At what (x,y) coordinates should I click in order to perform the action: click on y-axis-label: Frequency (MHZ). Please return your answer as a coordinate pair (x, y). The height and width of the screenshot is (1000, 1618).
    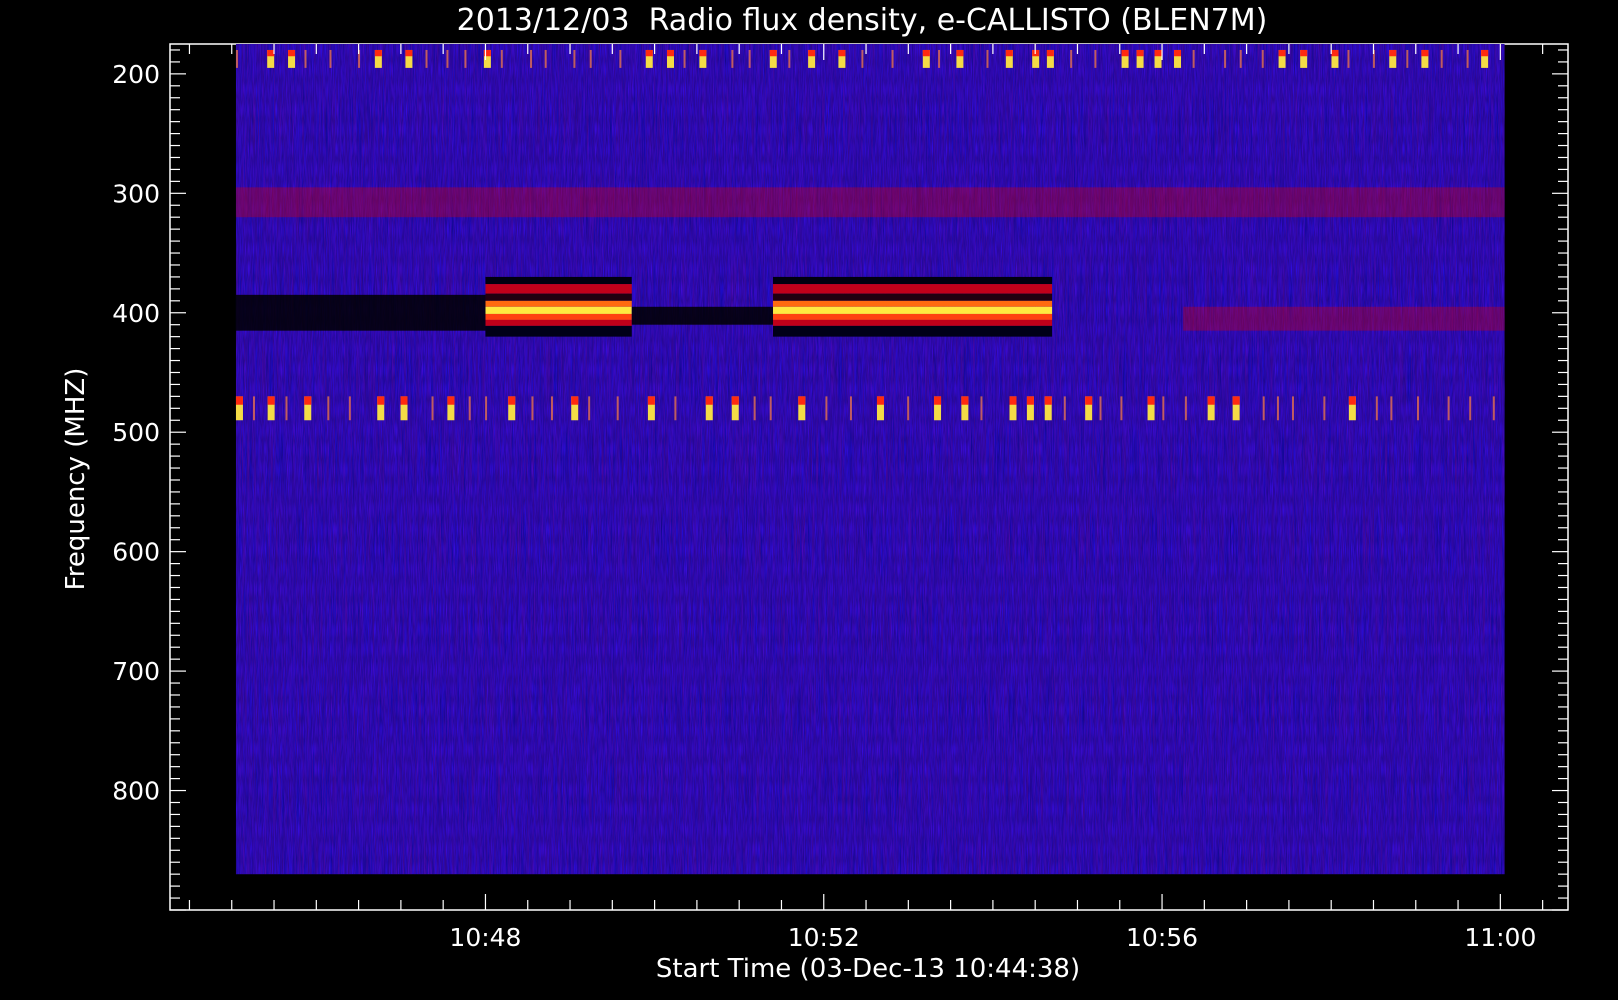
    Looking at the image, I should click on (76, 479).